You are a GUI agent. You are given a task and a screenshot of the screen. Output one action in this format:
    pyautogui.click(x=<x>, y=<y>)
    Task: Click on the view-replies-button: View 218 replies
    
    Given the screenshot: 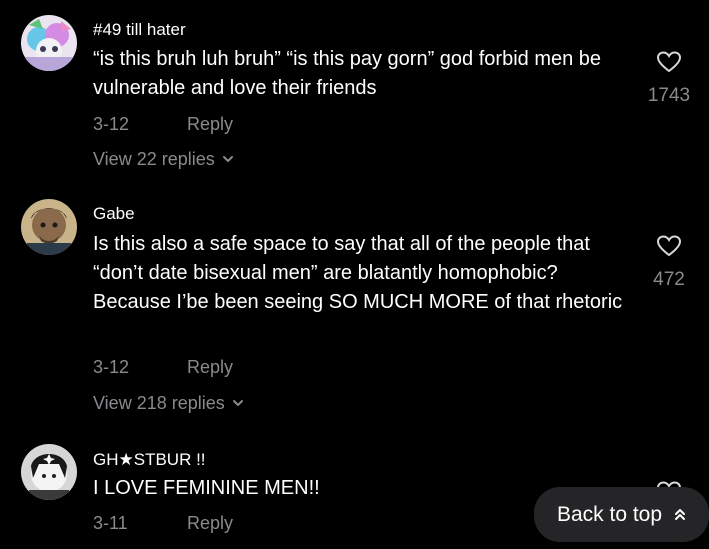 What is the action you would take?
    pyautogui.click(x=169, y=404)
    